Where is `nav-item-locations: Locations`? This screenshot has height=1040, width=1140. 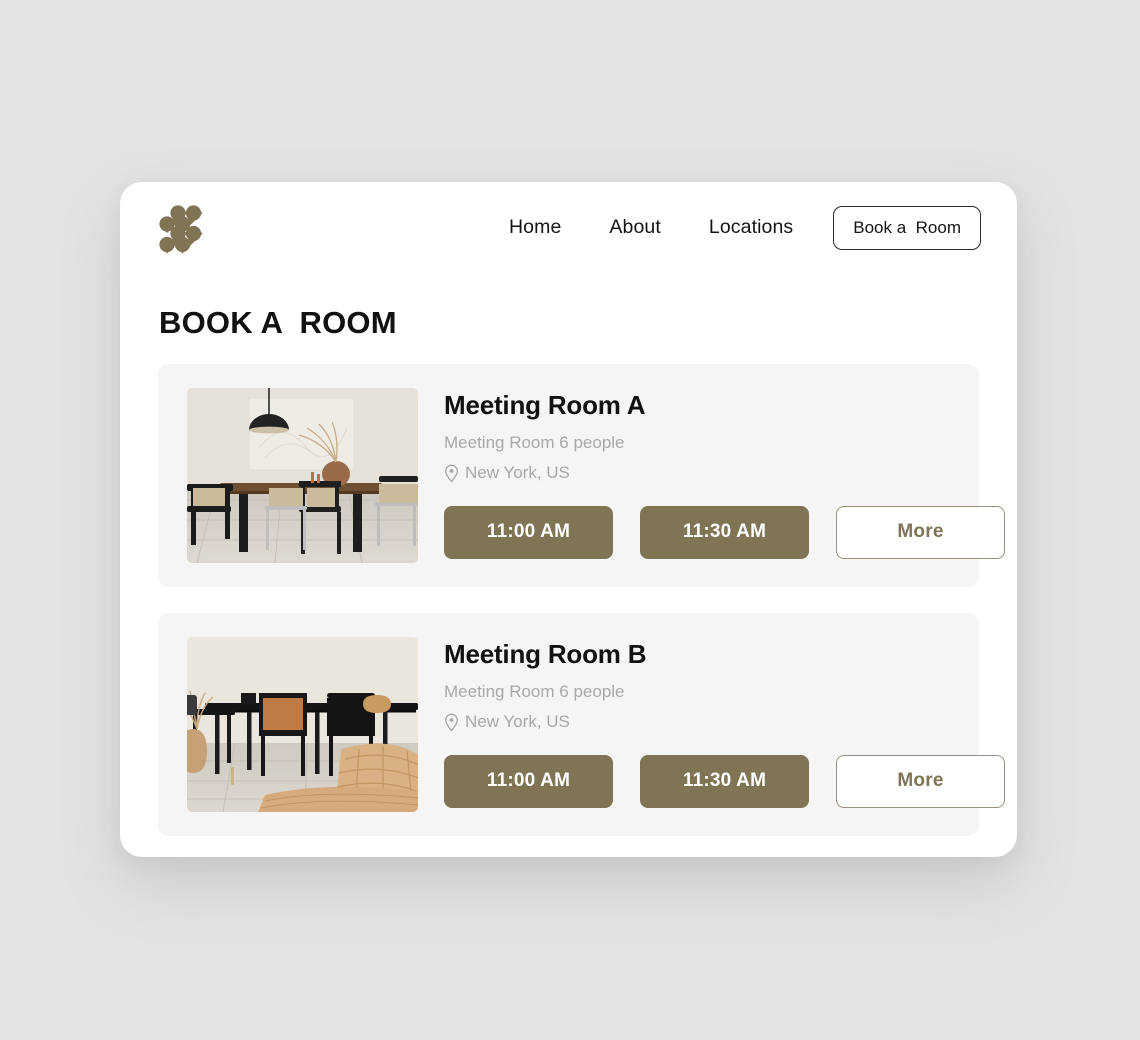 nav-item-locations: Locations is located at coordinates (751, 227).